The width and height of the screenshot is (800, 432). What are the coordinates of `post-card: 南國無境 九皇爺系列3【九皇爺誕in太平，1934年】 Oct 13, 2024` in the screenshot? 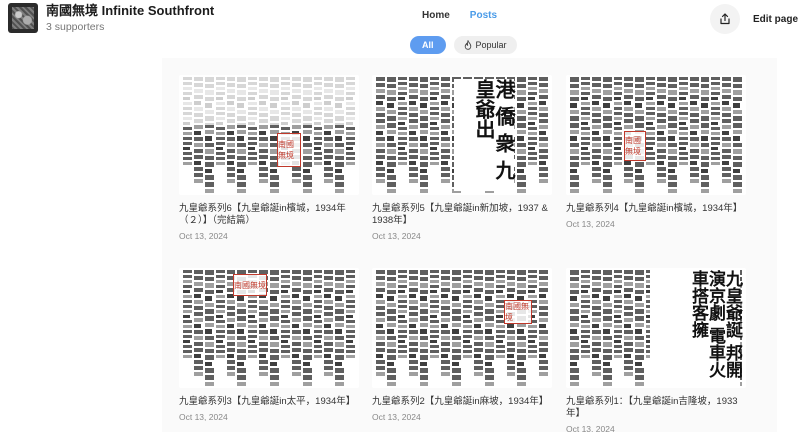 It's located at (269, 345).